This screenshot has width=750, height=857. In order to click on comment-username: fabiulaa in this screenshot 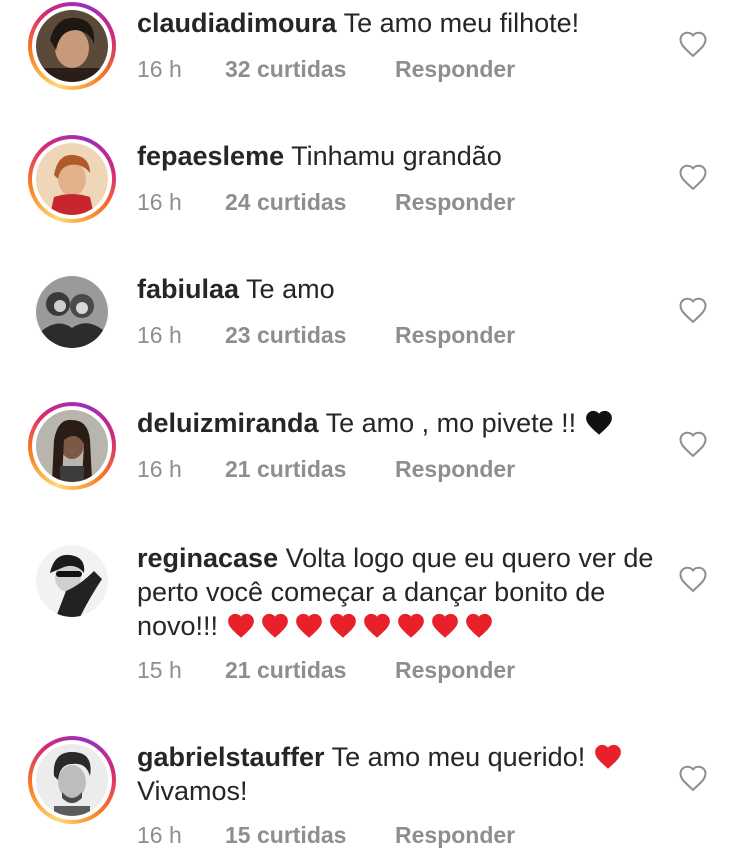, I will do `click(188, 289)`.